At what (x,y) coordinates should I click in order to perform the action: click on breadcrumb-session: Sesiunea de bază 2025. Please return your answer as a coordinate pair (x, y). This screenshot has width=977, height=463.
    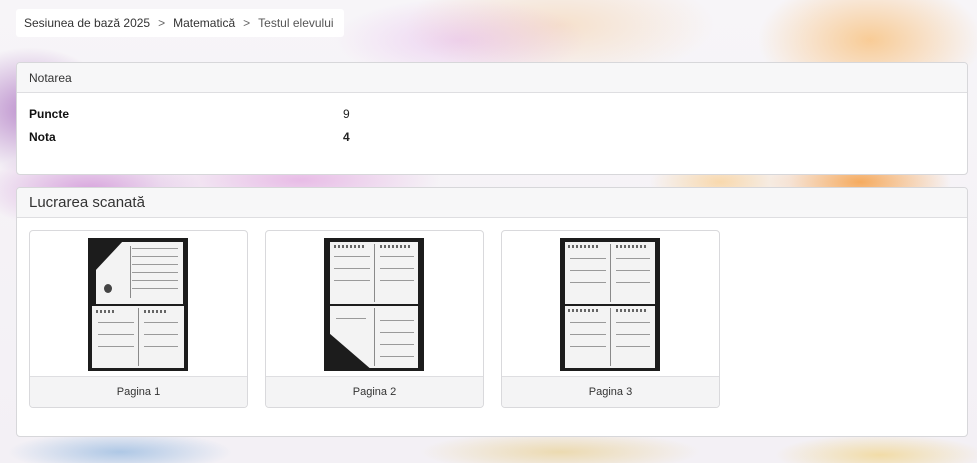
    Looking at the image, I should click on (87, 23).